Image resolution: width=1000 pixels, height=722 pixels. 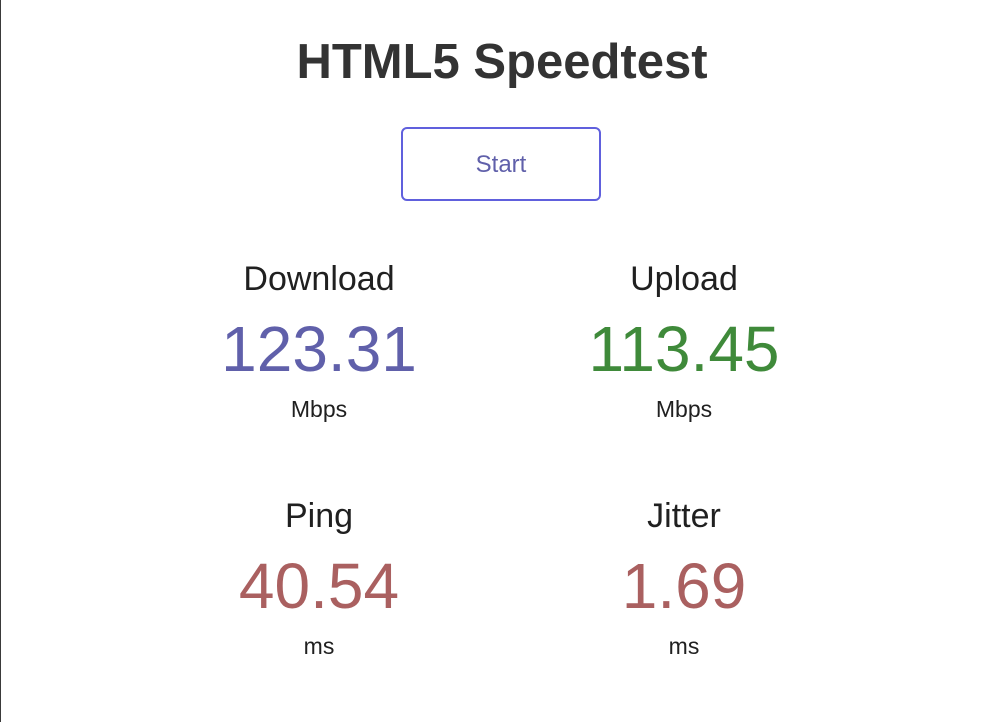 I want to click on jitter-metric: Jitter 1.69 ms, so click(x=684, y=578).